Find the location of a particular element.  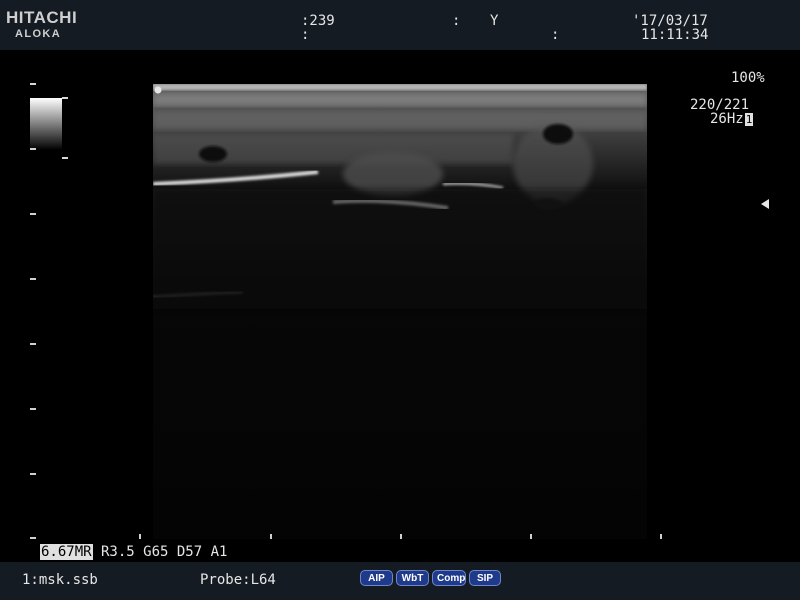

sip-button: SIP is located at coordinates (485, 578).